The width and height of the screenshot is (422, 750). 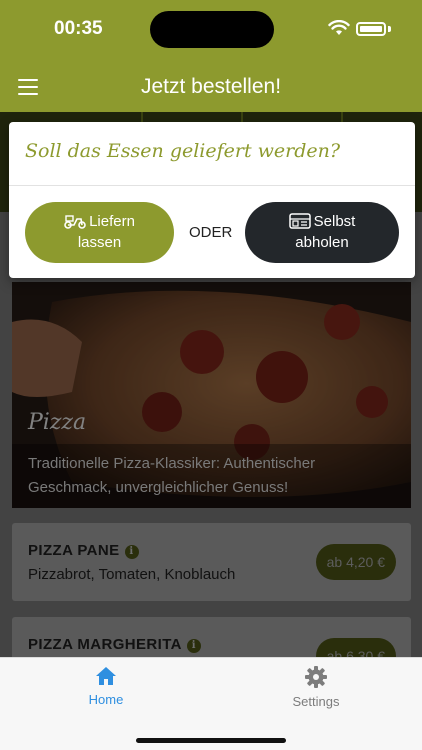 I want to click on dialog-title: Soll das Essen geliefert werden?, so click(x=183, y=151).